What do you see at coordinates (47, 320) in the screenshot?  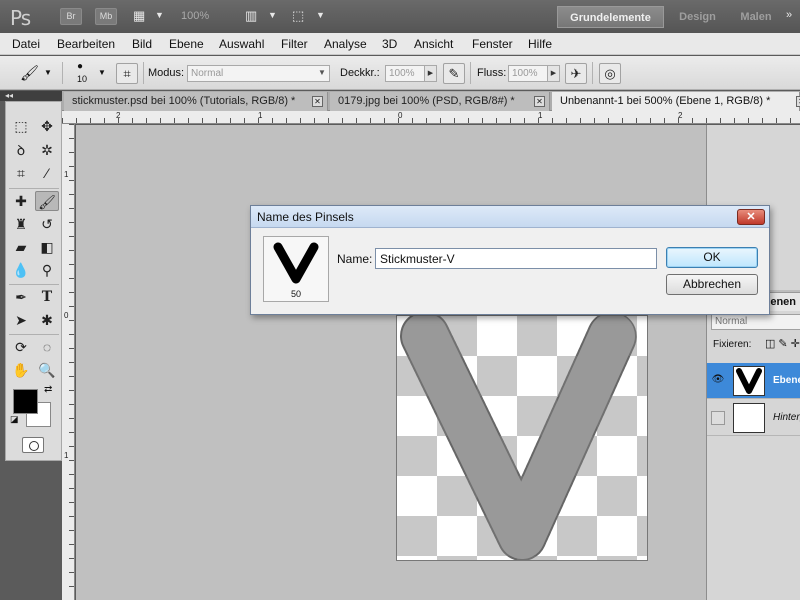 I see `shape-tool-icon: ✱` at bounding box center [47, 320].